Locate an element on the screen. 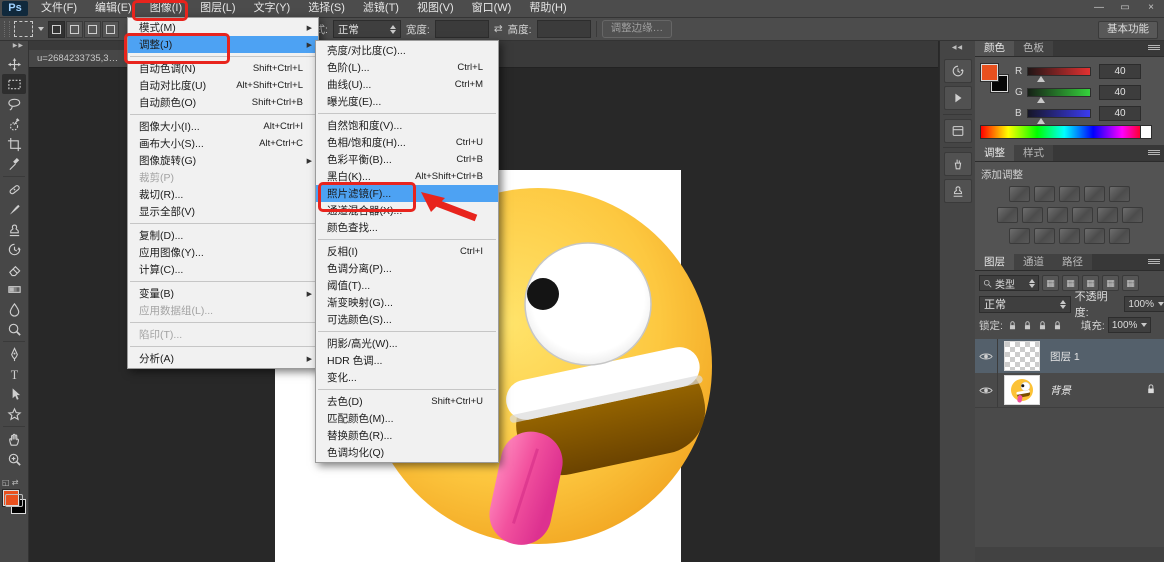 Image resolution: width=1164 pixels, height=562 pixels. minimize-button: — is located at coordinates (1099, 7).